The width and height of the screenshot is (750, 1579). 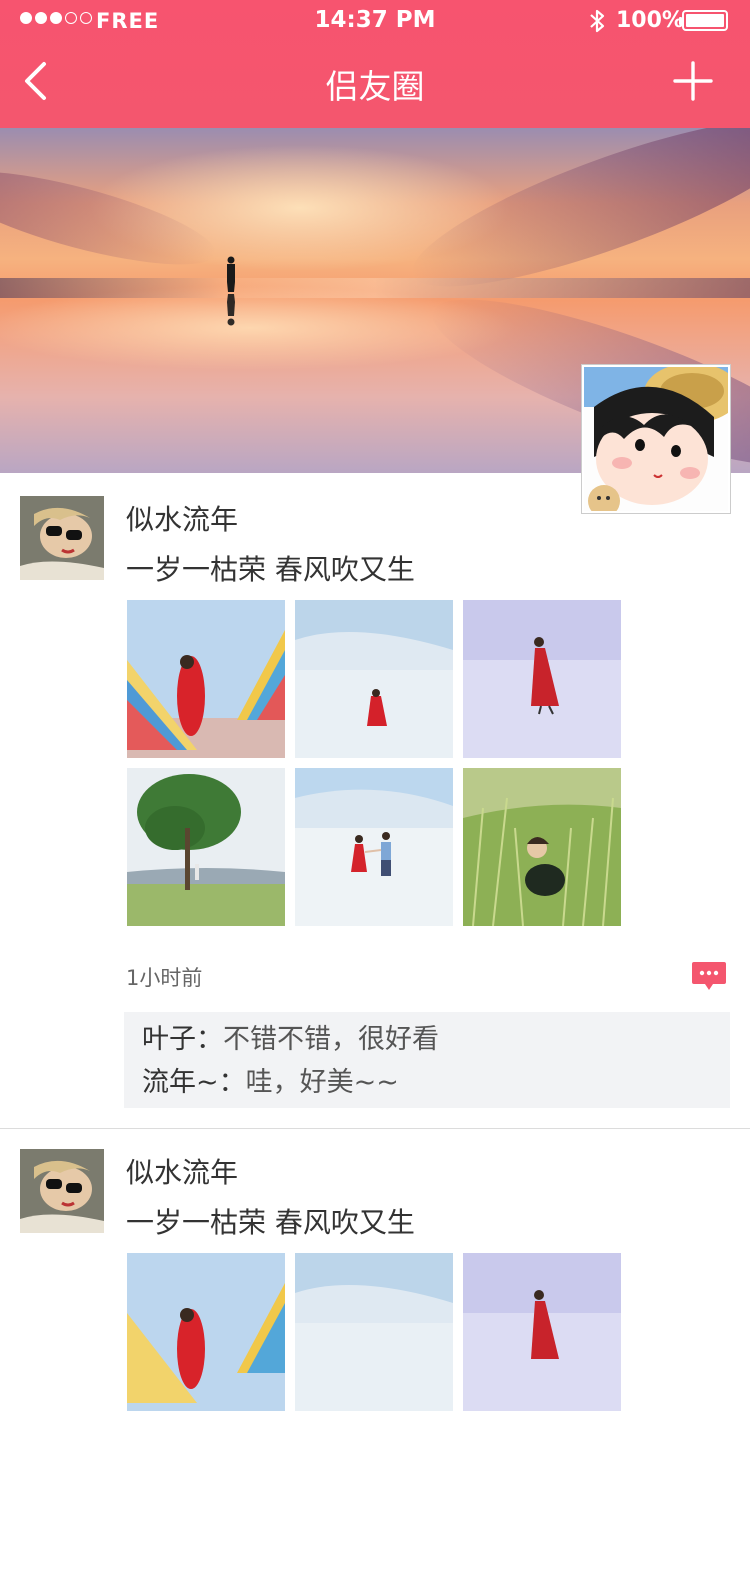 I want to click on comment-user: 流年~：, so click(x=194, y=1082).